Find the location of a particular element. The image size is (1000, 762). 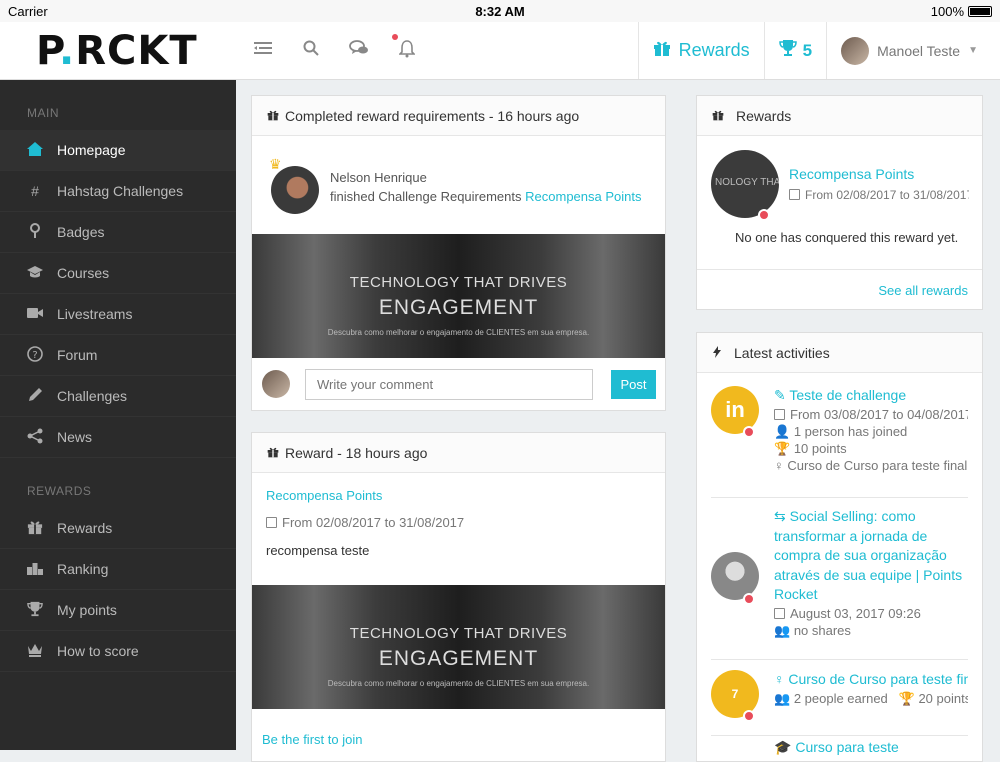

comment-input is located at coordinates (449, 384).